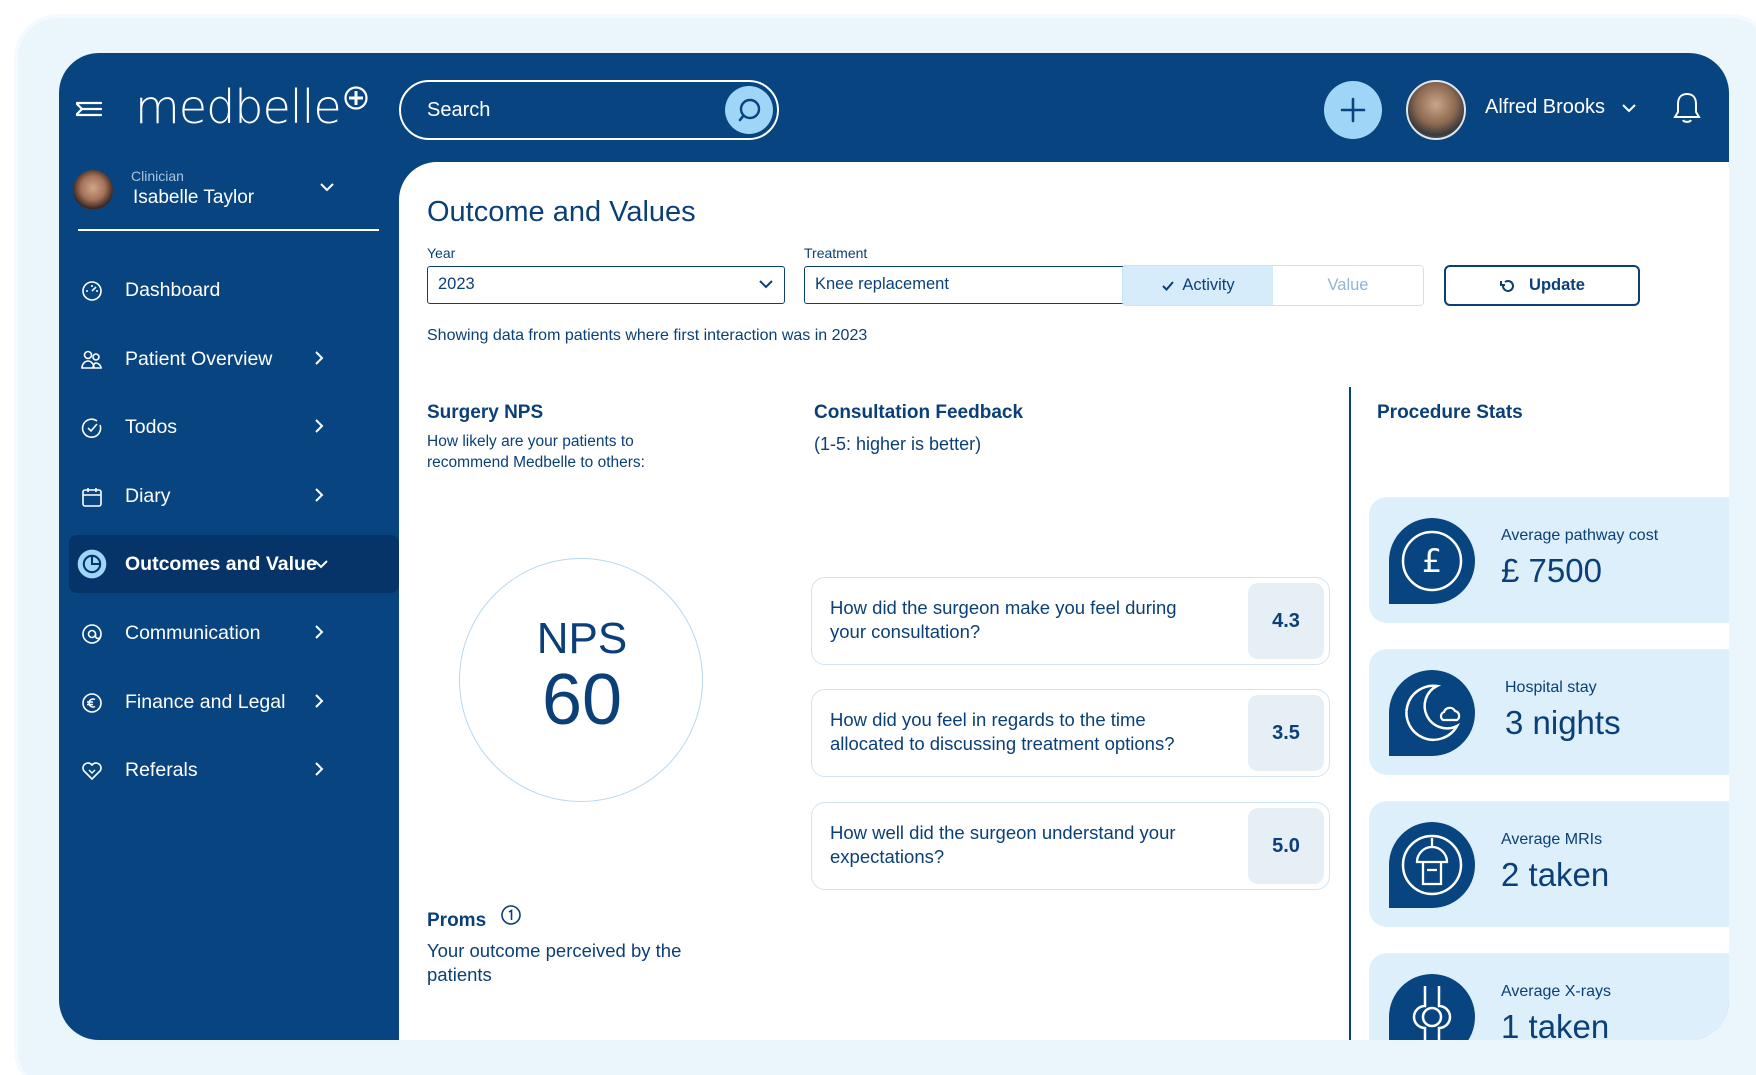  I want to click on year-label: Year, so click(441, 253).